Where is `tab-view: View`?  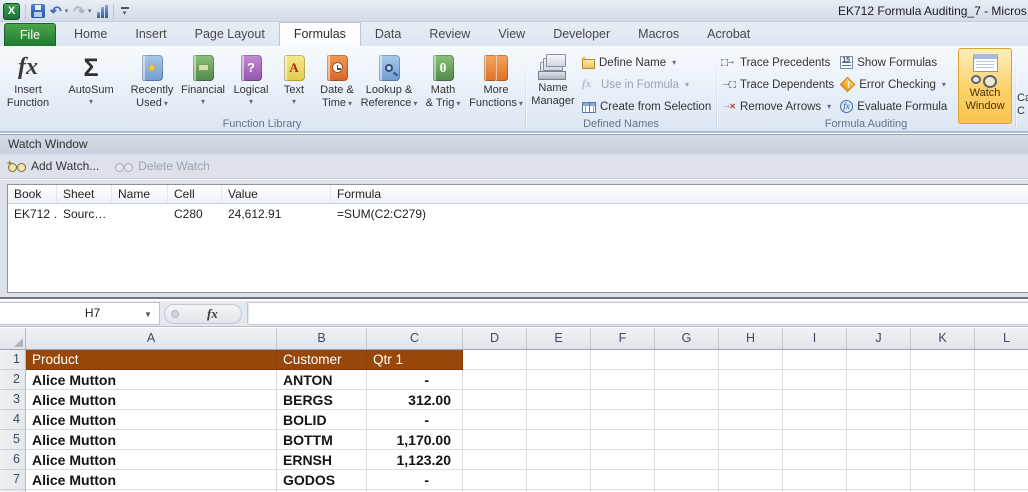
tab-view: View is located at coordinates (511, 34).